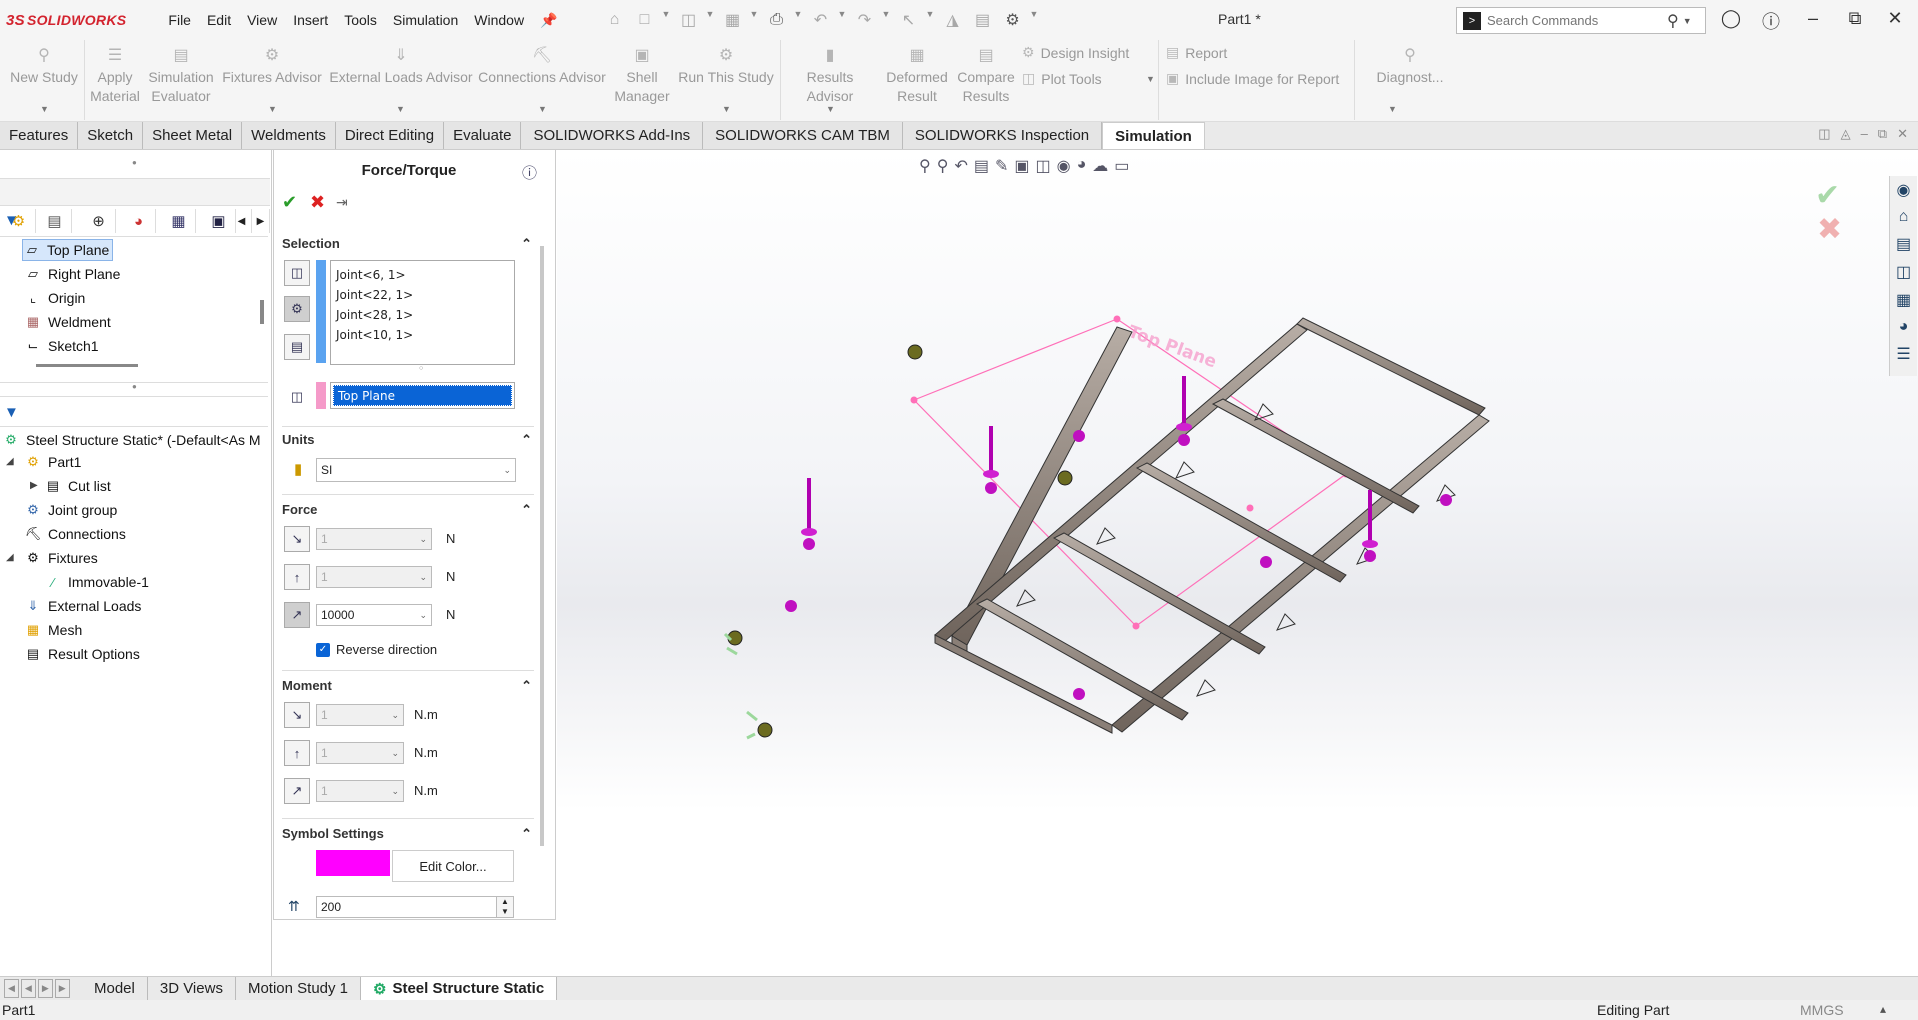  What do you see at coordinates (421, 368) in the screenshot?
I see `list-resize-handle: ○` at bounding box center [421, 368].